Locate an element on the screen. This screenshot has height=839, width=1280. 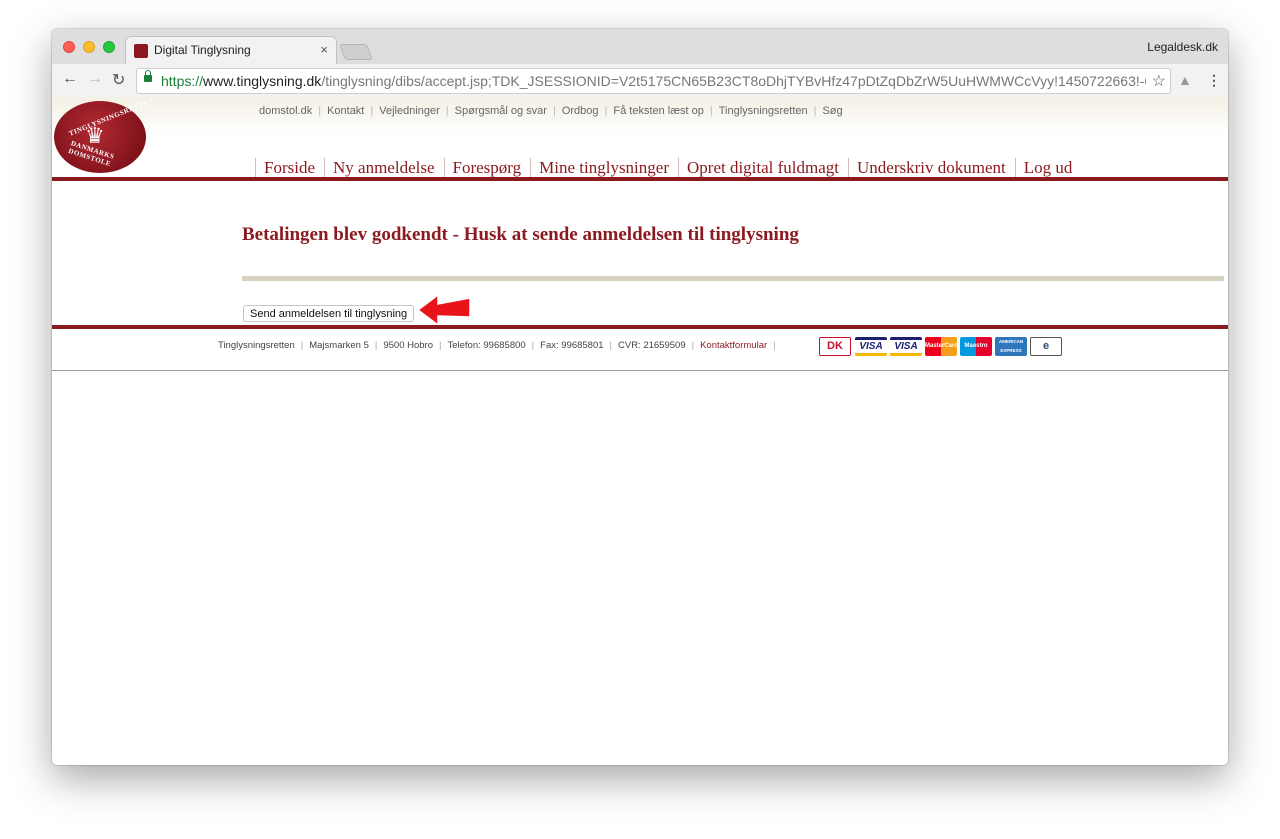
forward-icon: → is located at coordinates (95, 79).